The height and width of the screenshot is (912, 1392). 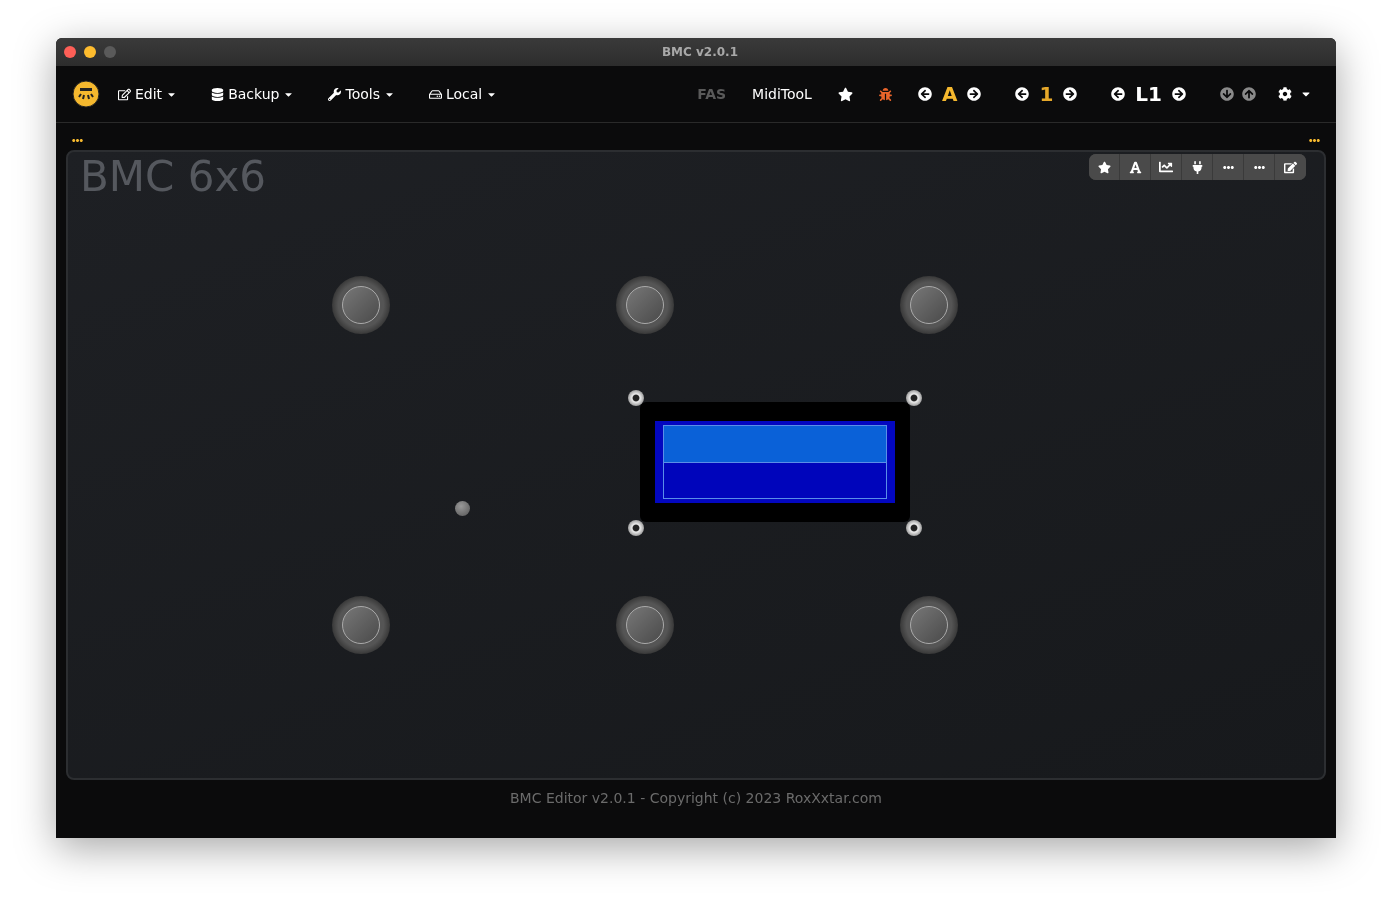 What do you see at coordinates (1295, 94) in the screenshot?
I see `settings-icon` at bounding box center [1295, 94].